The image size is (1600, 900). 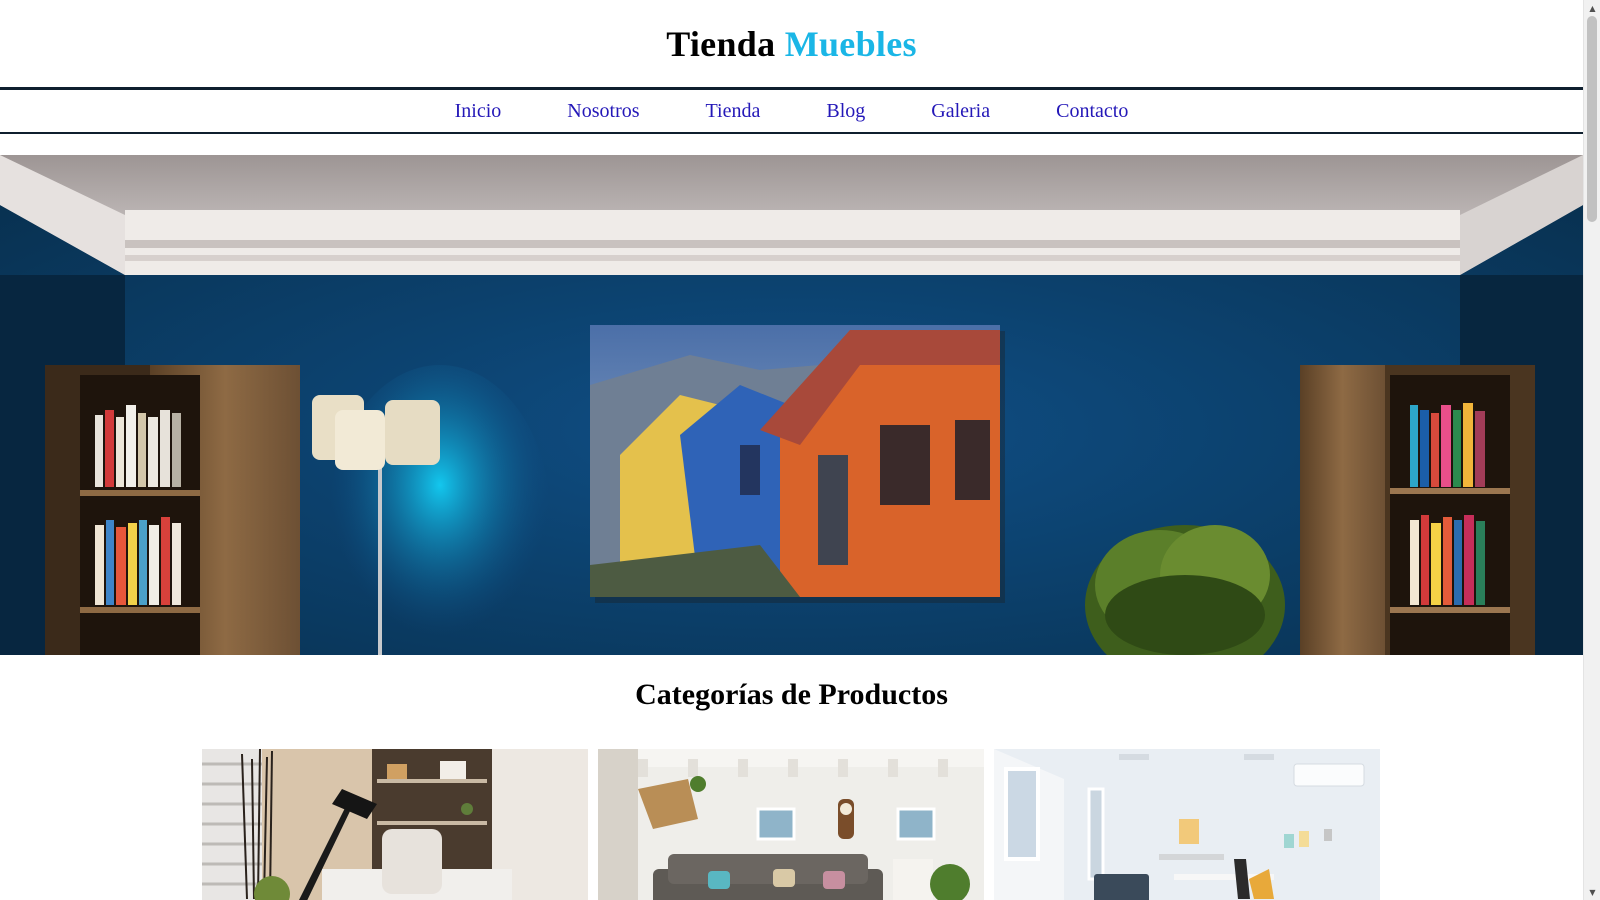 I want to click on site-title: Tienda Muebles, so click(x=791, y=44).